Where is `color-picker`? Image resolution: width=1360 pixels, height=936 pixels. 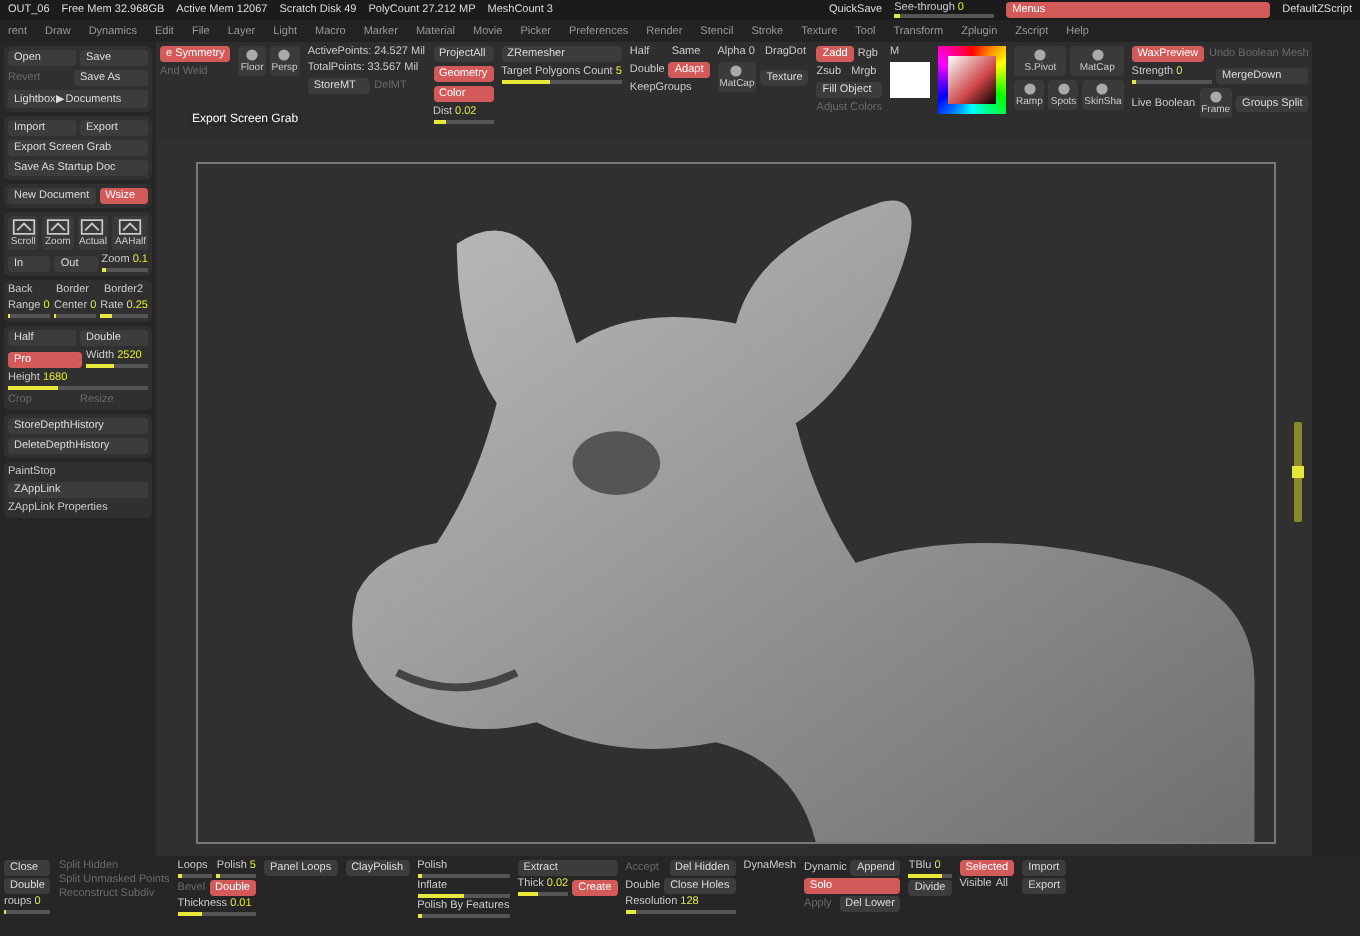 color-picker is located at coordinates (972, 80).